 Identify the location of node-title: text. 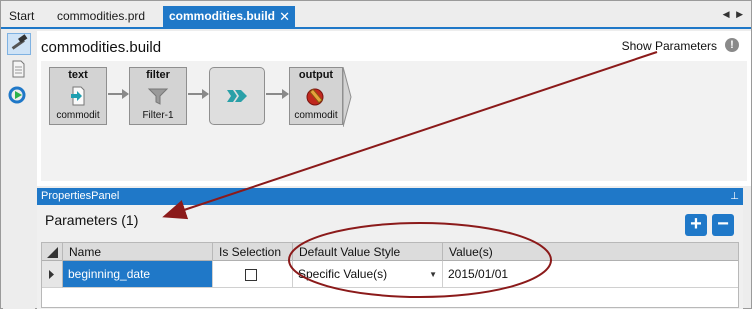
(78, 75).